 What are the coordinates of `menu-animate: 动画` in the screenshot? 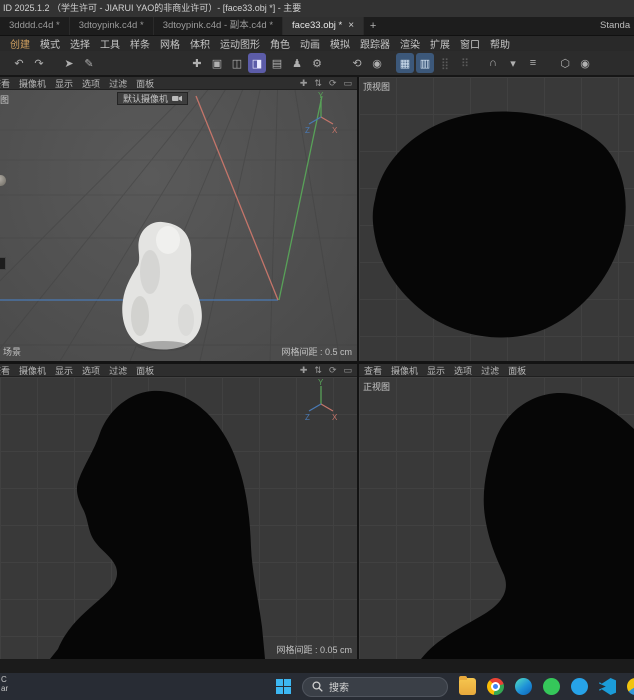 It's located at (310, 43).